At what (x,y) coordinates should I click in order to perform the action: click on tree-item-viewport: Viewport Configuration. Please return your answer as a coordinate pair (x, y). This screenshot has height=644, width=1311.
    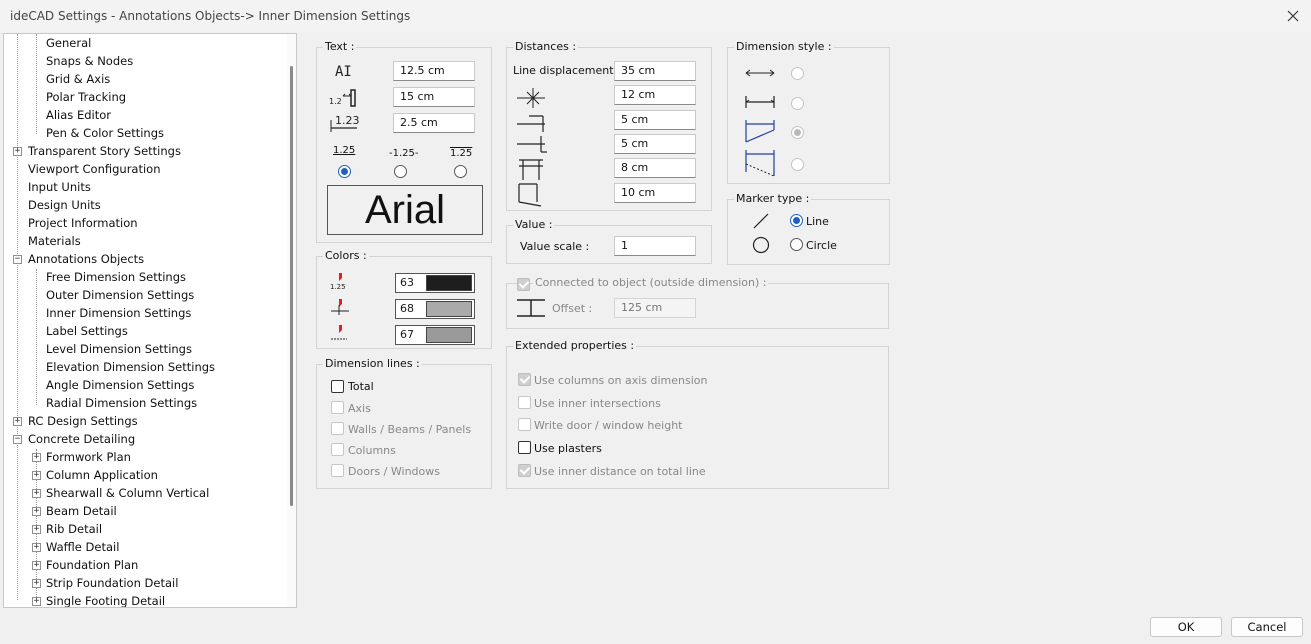
    Looking at the image, I should click on (94, 169).